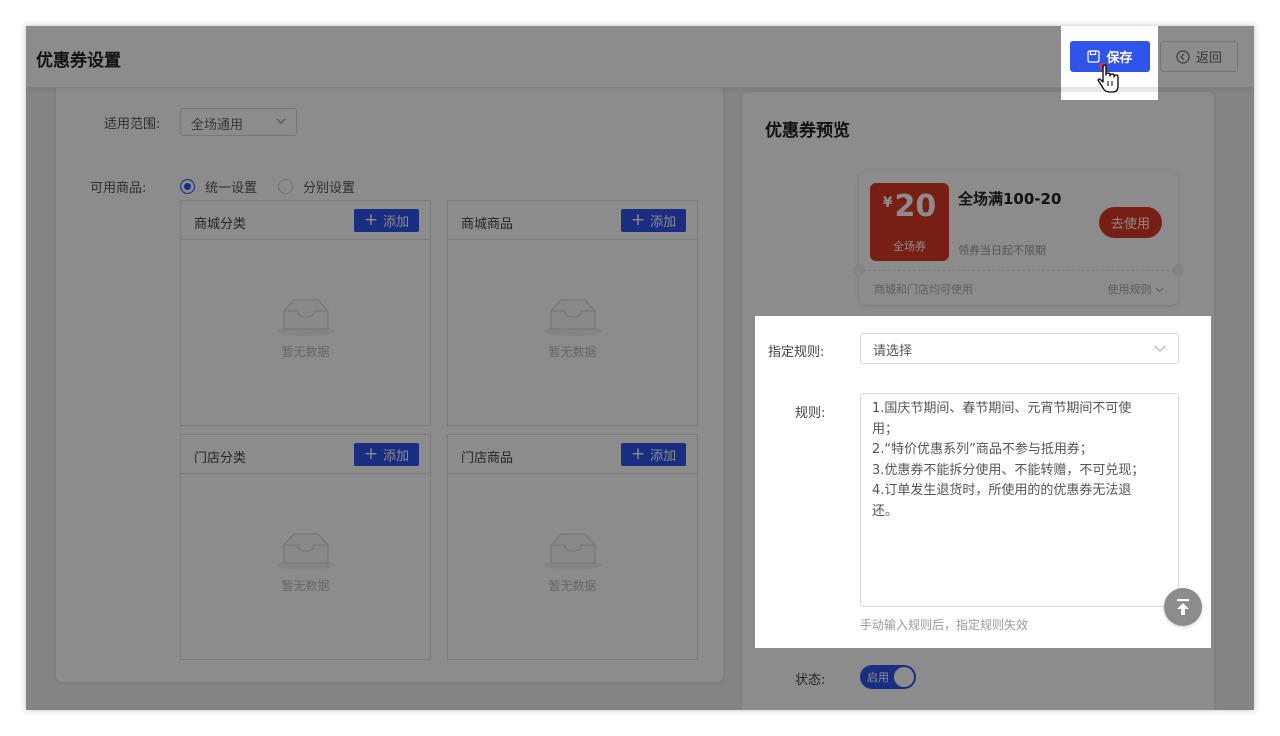  I want to click on panel-mall-goods: 商城商品 + 添加 暂无数据, so click(572, 313).